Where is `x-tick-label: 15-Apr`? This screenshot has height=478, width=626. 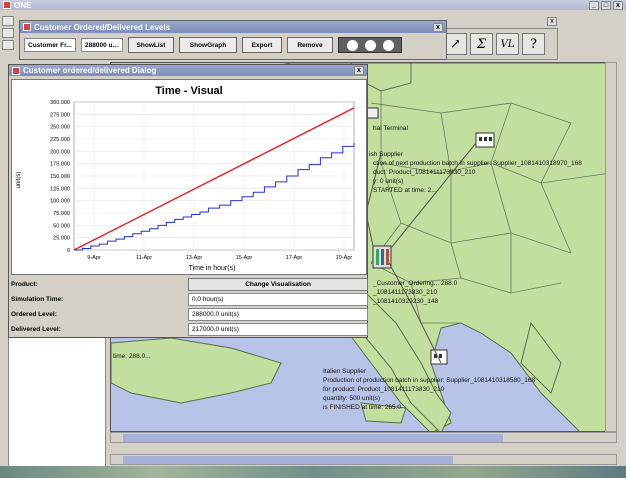 x-tick-label: 15-Apr is located at coordinates (244, 258).